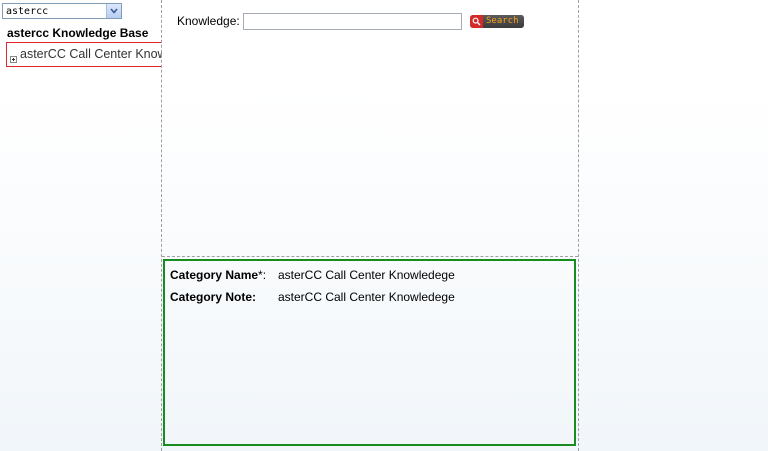 The width and height of the screenshot is (768, 451). Describe the element at coordinates (214, 275) in the screenshot. I see `category-name-label-text: Category Name` at that location.